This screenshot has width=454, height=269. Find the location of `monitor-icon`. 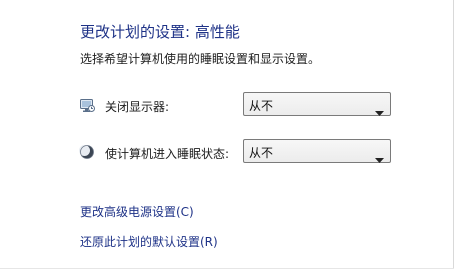

monitor-icon is located at coordinates (87, 105).